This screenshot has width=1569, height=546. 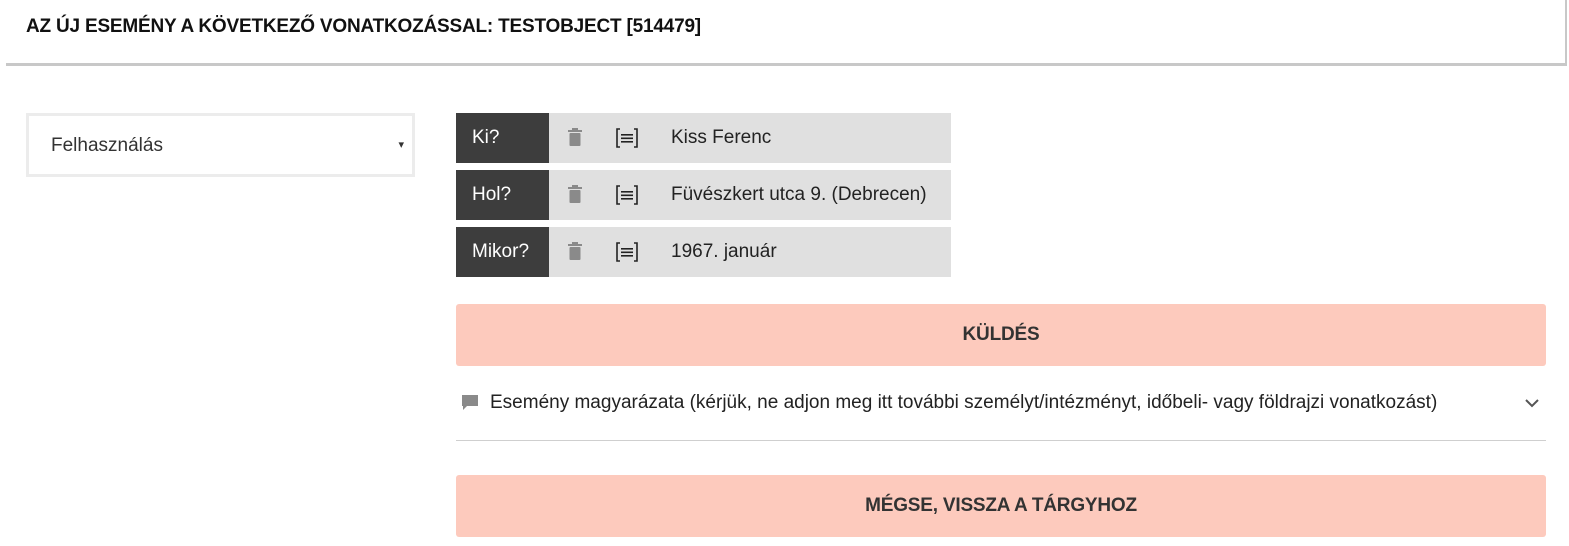 What do you see at coordinates (1532, 402) in the screenshot?
I see `chevron-down-icon` at bounding box center [1532, 402].